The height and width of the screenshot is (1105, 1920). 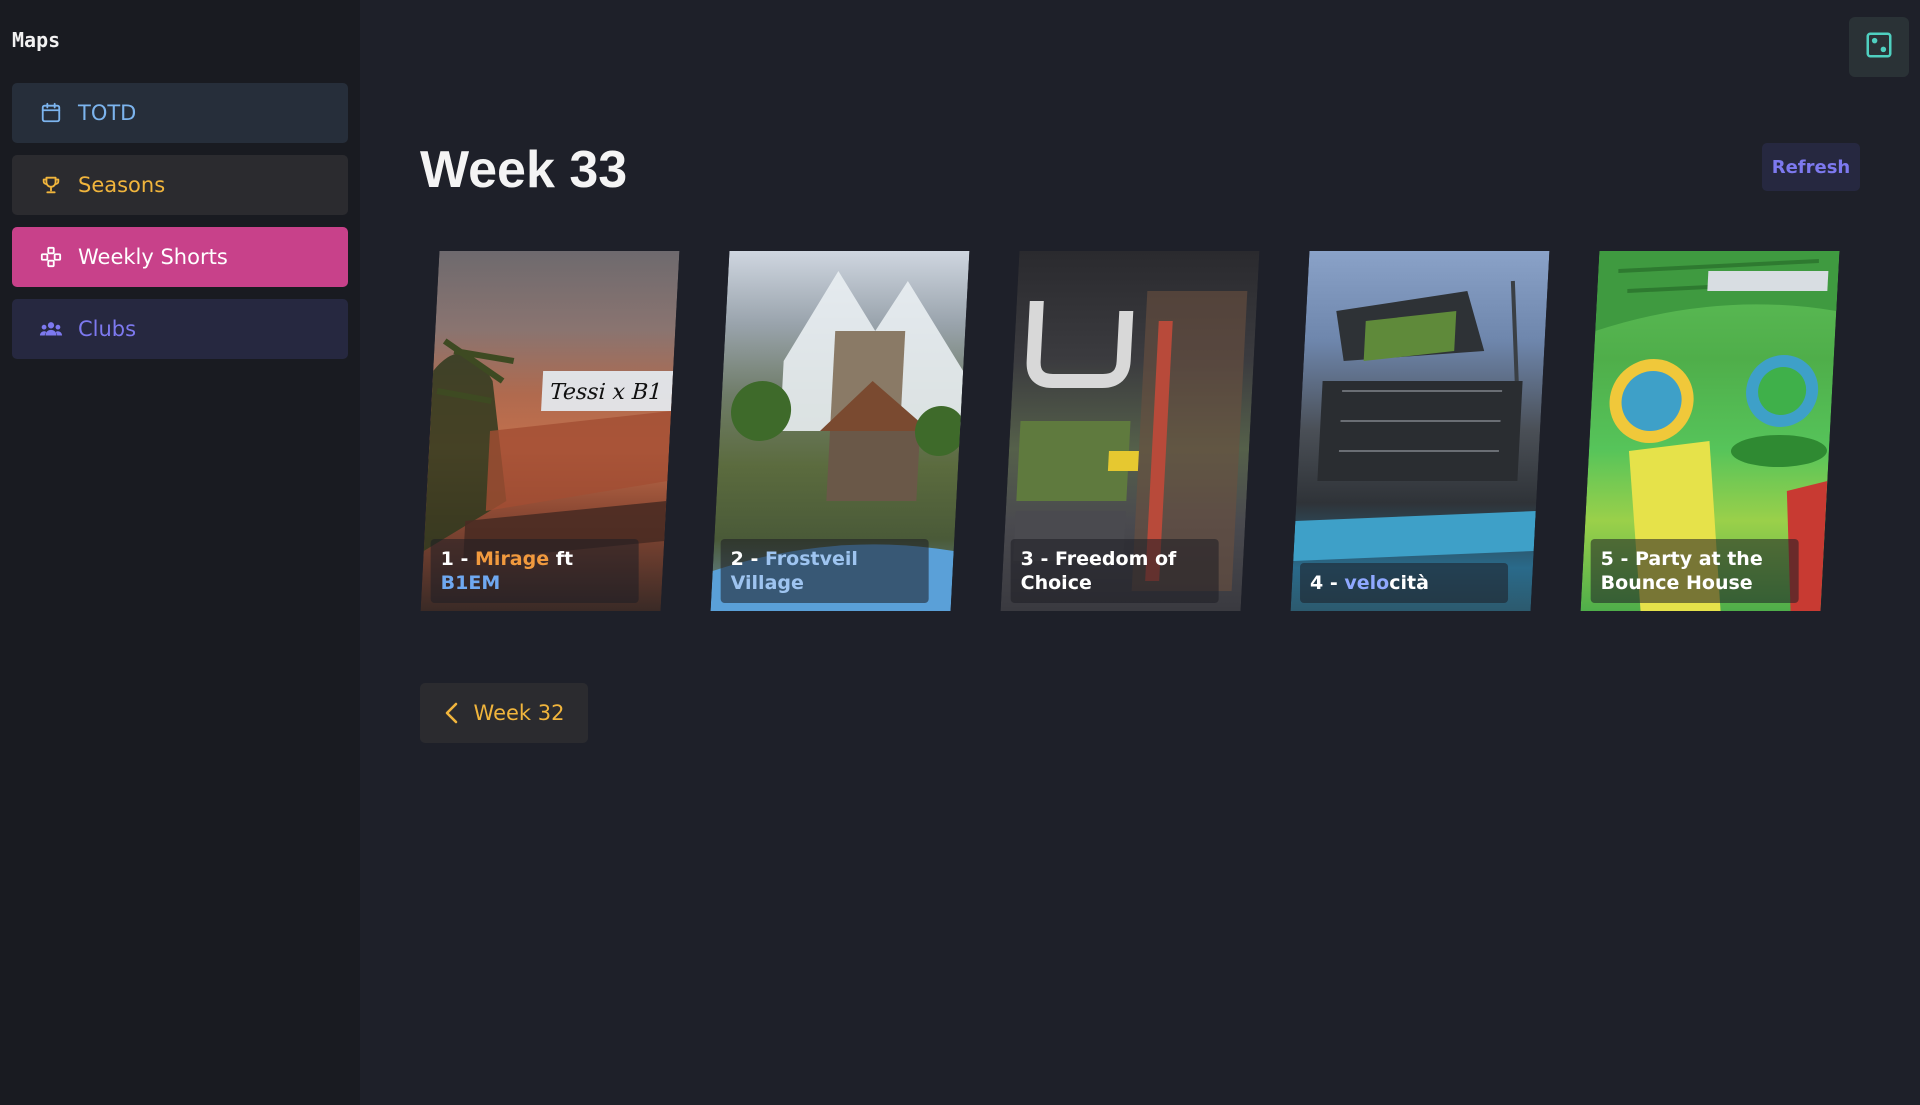 What do you see at coordinates (51, 113) in the screenshot?
I see `calendar-icon` at bounding box center [51, 113].